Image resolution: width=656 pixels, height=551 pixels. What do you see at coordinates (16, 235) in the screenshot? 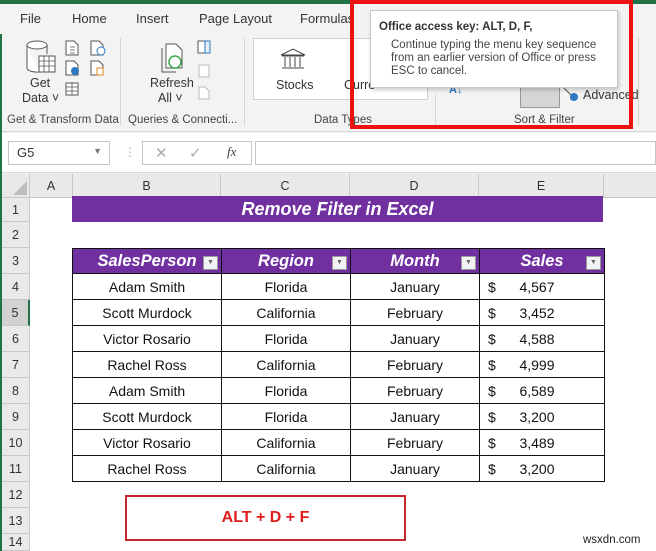
I see `row-header-2: 2` at bounding box center [16, 235].